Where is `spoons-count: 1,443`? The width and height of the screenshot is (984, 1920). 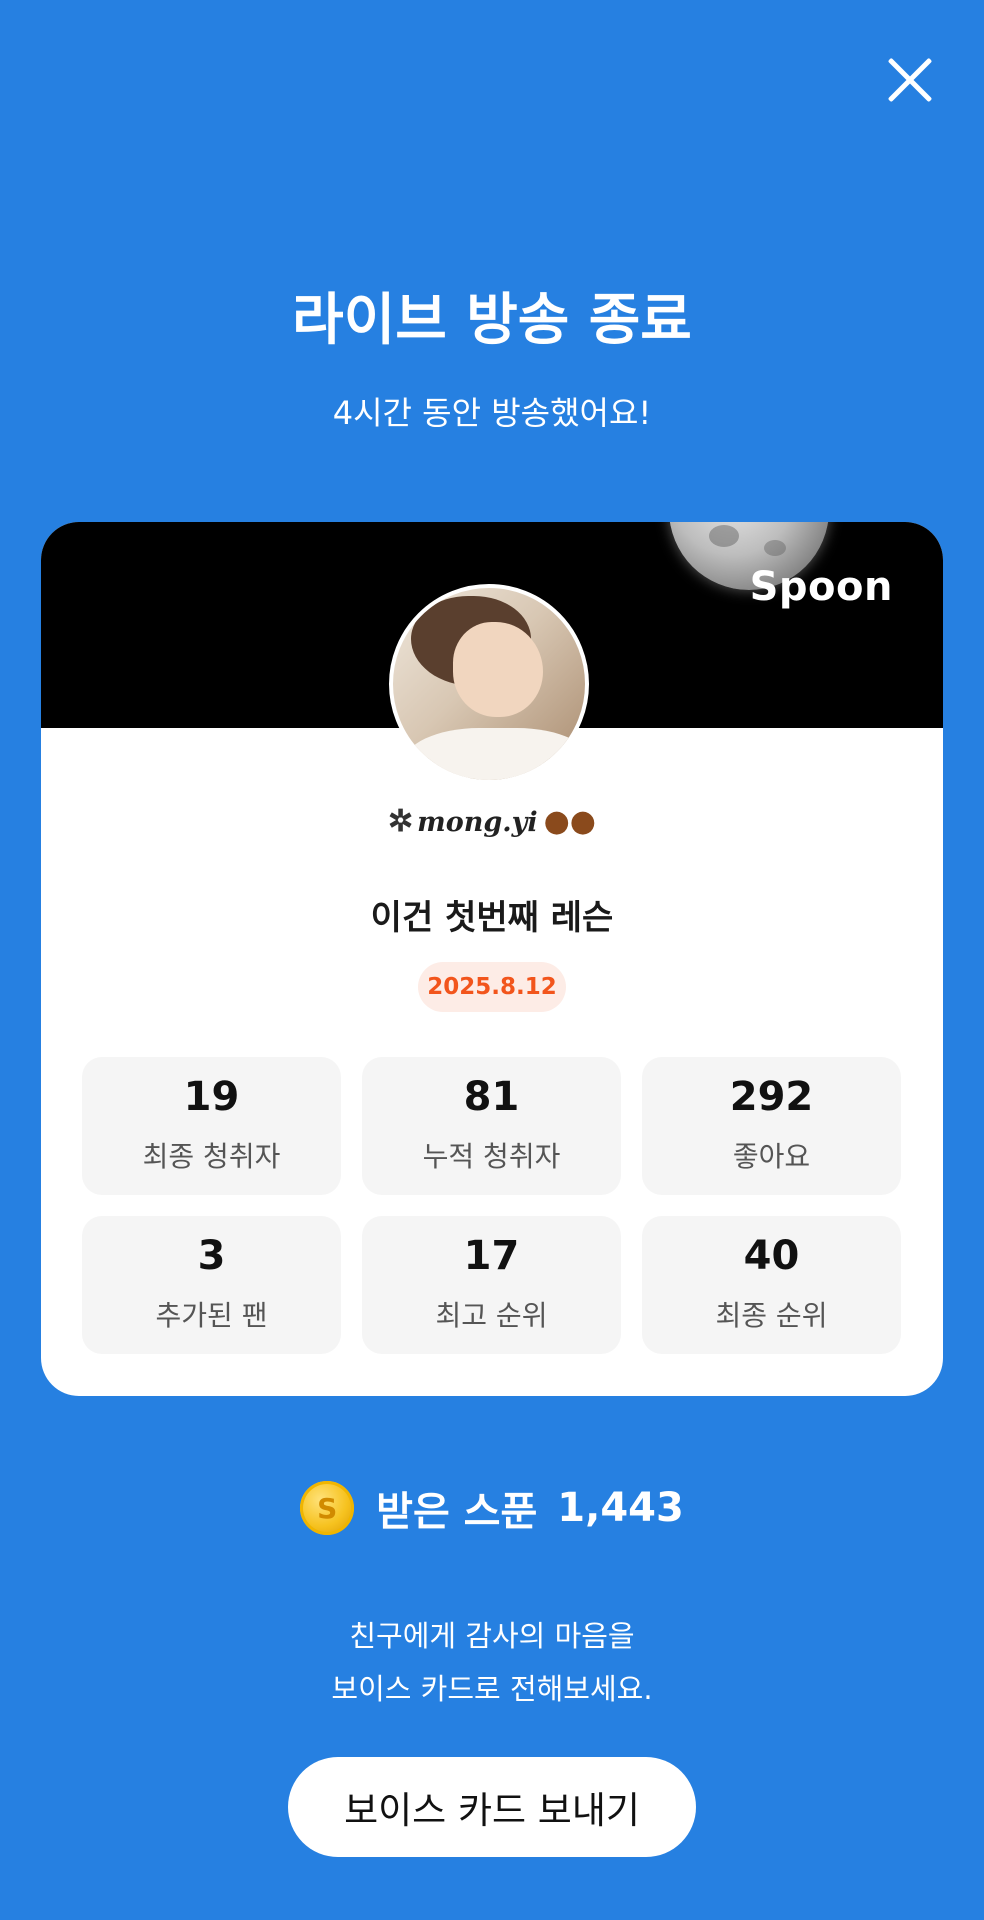
spoons-count: 1,443 is located at coordinates (620, 1508).